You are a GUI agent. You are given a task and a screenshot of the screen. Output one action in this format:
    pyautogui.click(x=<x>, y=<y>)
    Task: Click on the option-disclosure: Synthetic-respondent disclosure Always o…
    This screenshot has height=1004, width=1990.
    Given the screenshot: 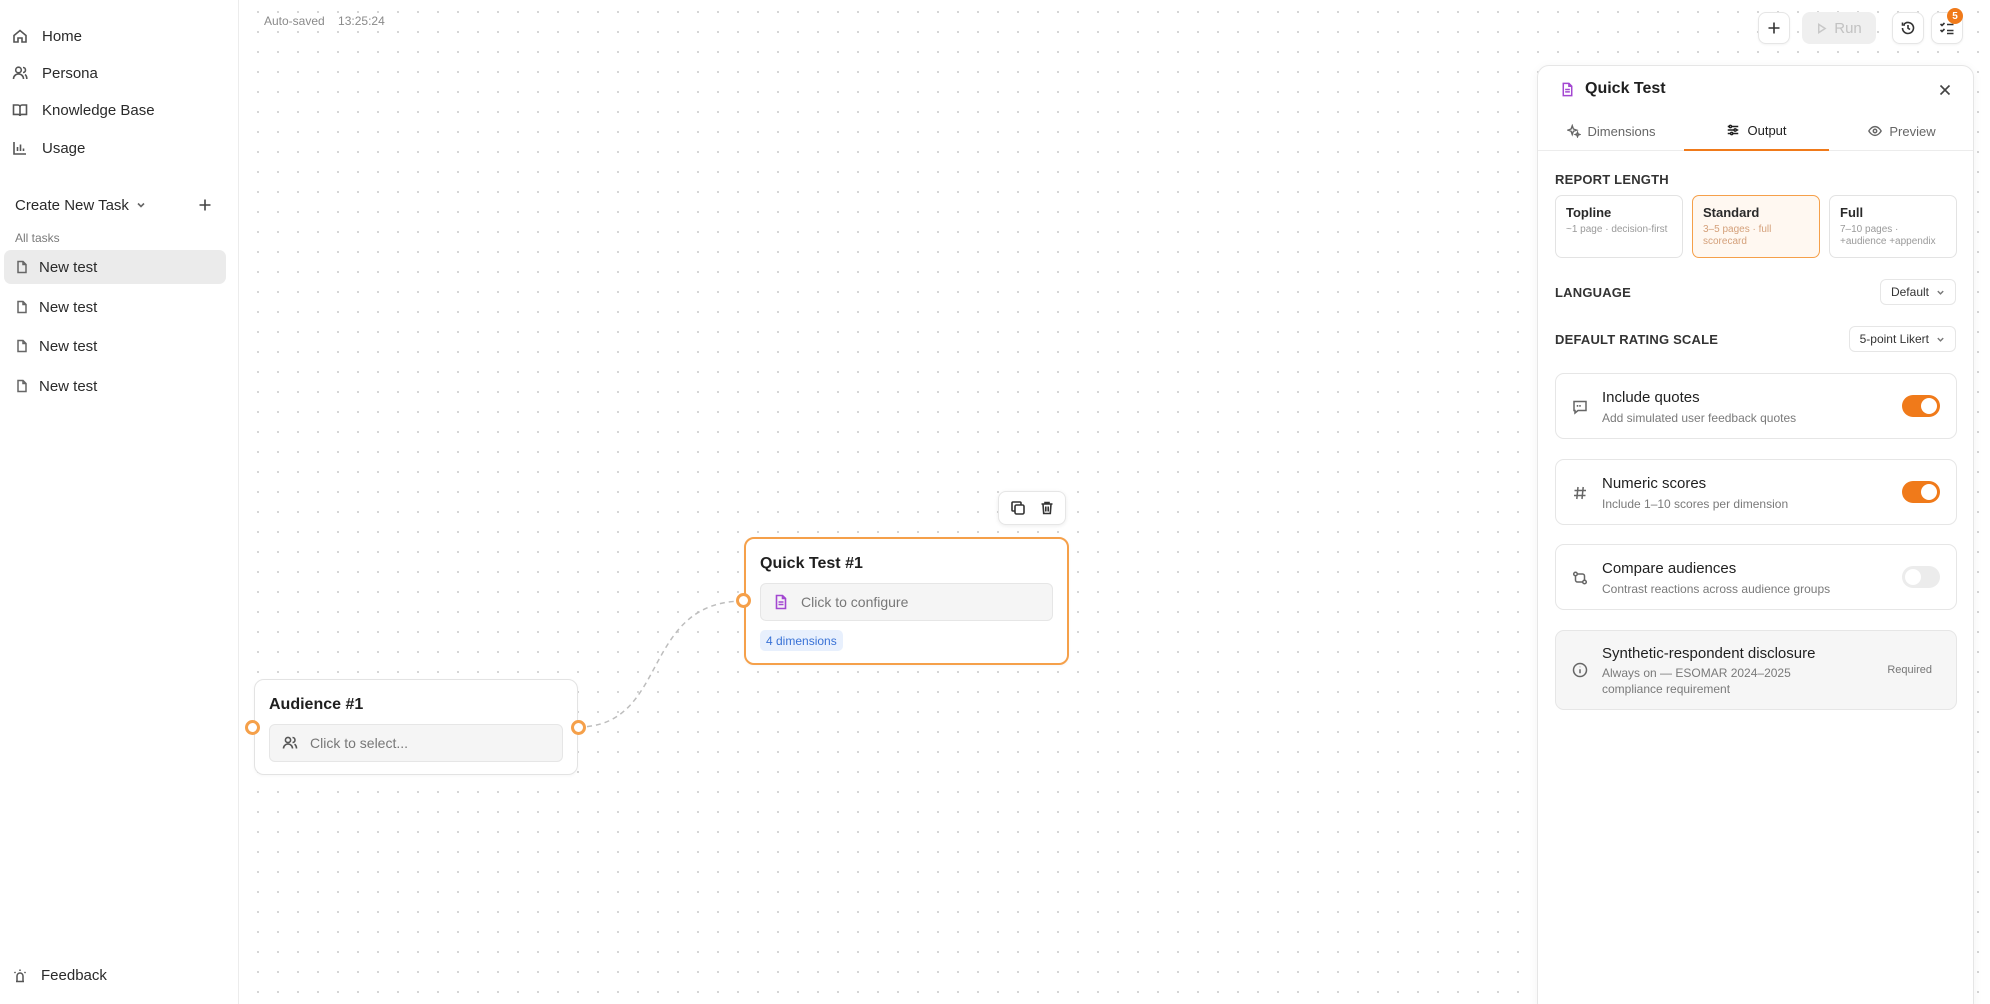 What is the action you would take?
    pyautogui.click(x=1756, y=670)
    